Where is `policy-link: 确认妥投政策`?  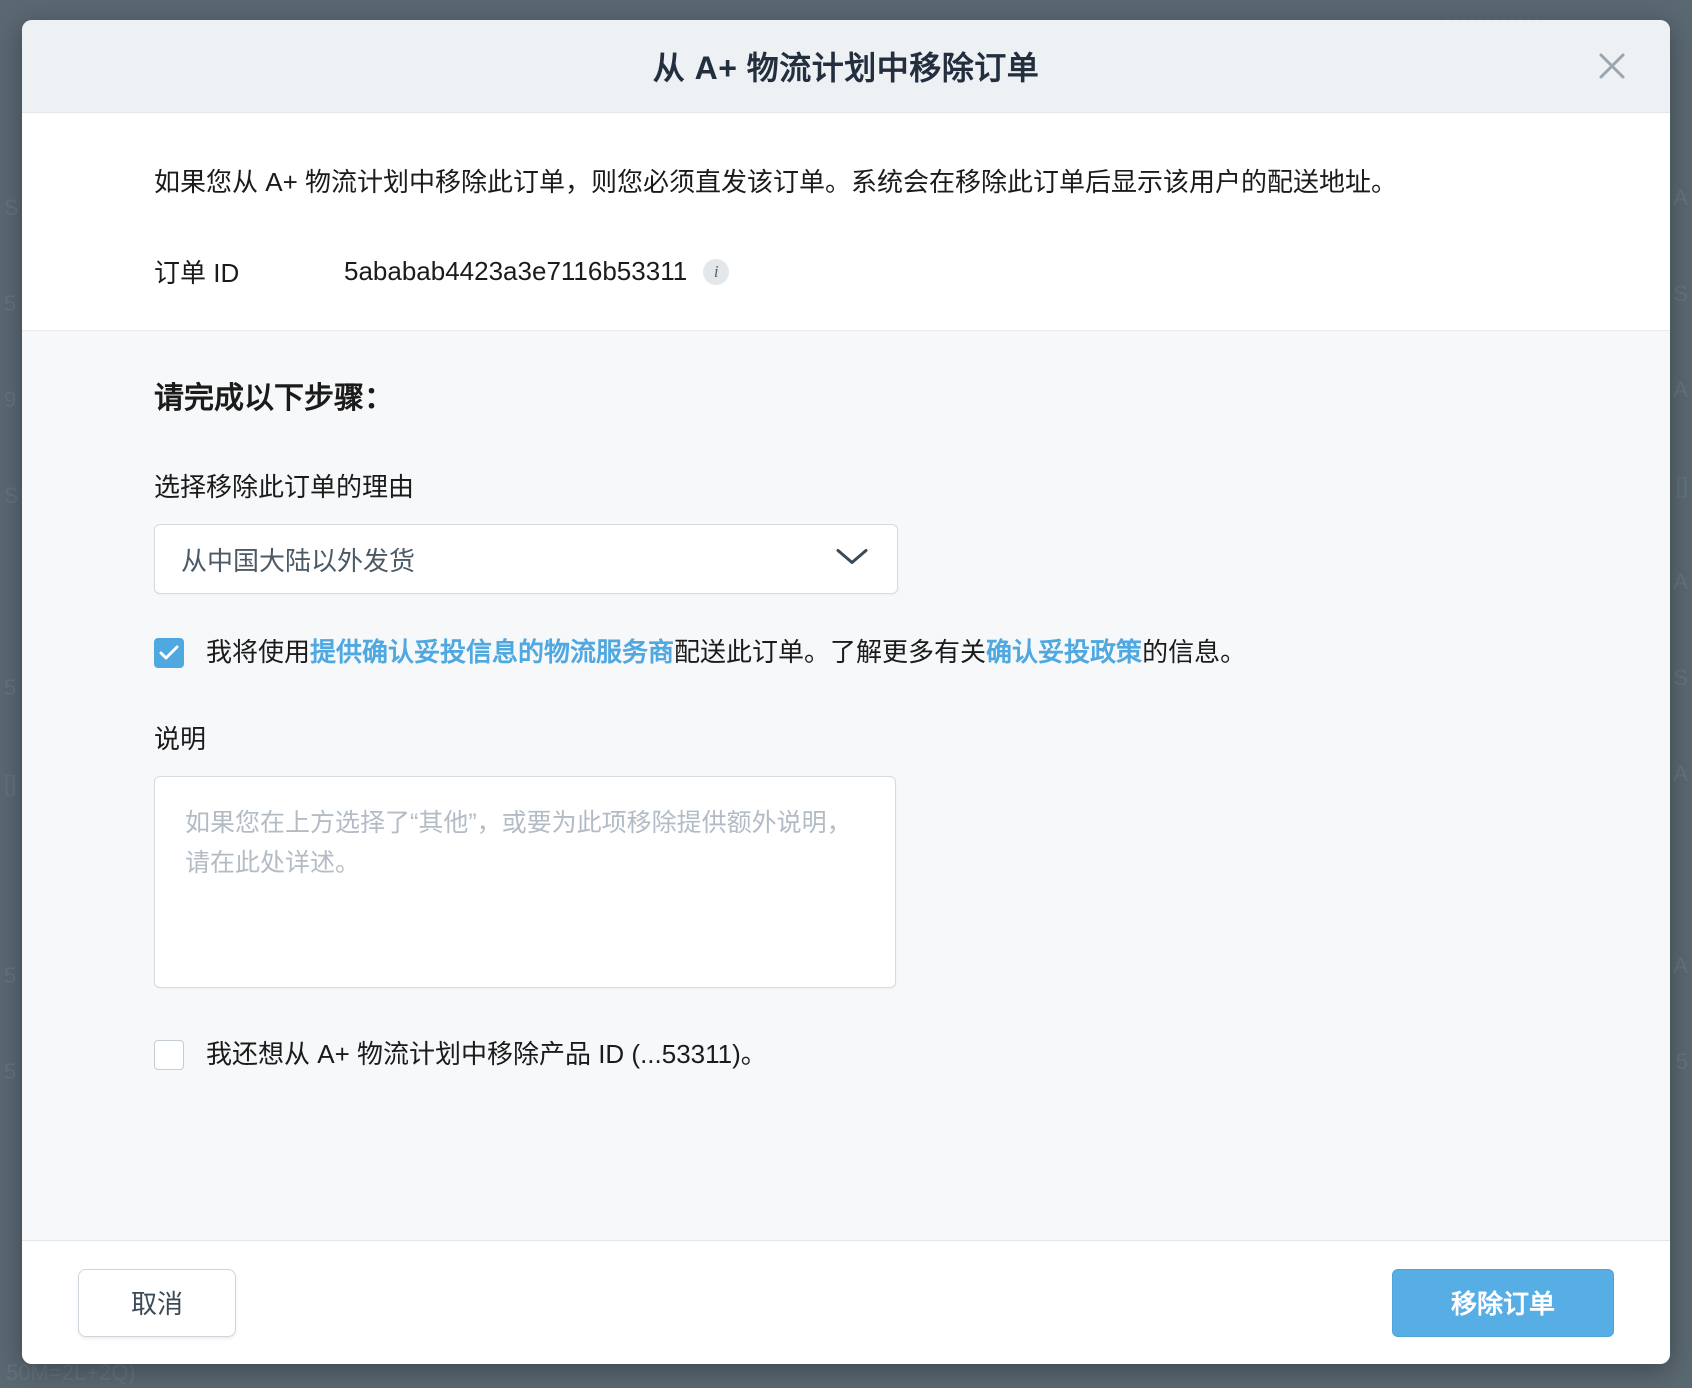 policy-link: 确认妥投政策 is located at coordinates (1064, 652).